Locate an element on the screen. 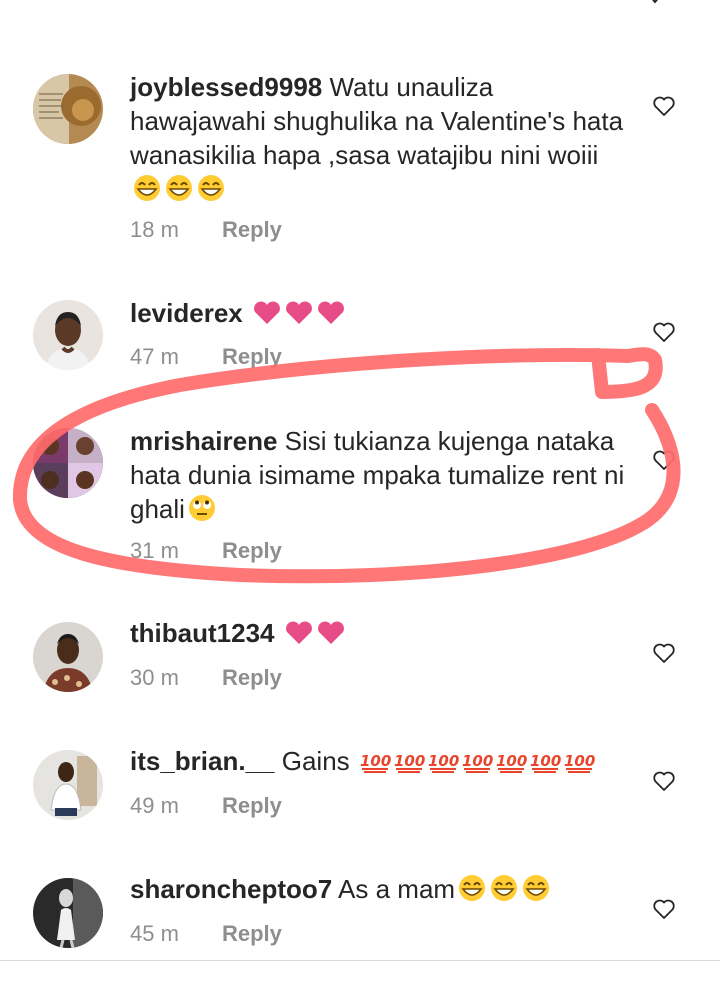 The image size is (720, 982). comment-username: mrishairene is located at coordinates (203, 441).